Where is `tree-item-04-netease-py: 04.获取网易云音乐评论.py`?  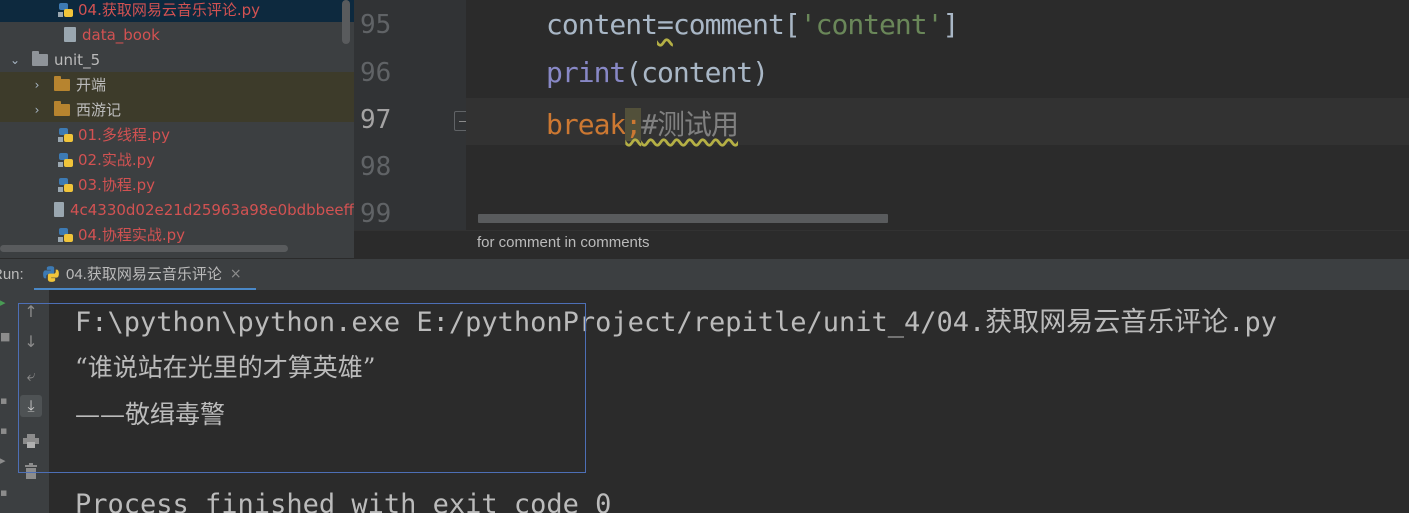
tree-item-04-netease-py: 04.获取网易云音乐评论.py is located at coordinates (177, 11).